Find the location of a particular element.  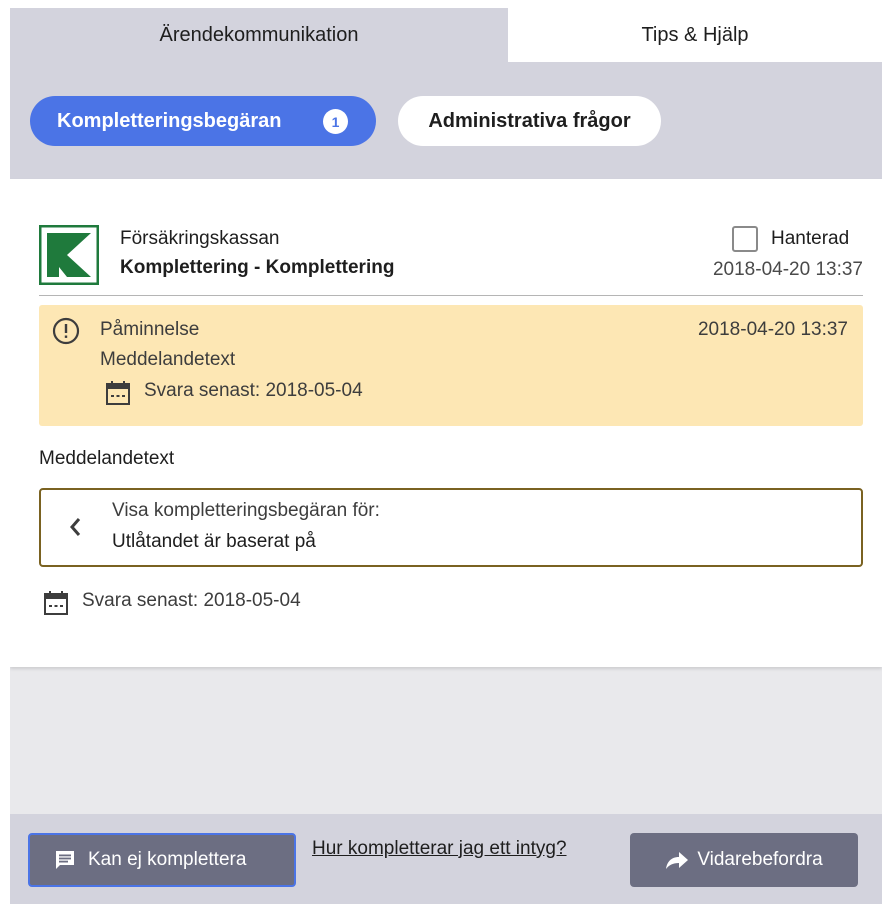

forward-button: Vidarebefordra is located at coordinates (744, 860).